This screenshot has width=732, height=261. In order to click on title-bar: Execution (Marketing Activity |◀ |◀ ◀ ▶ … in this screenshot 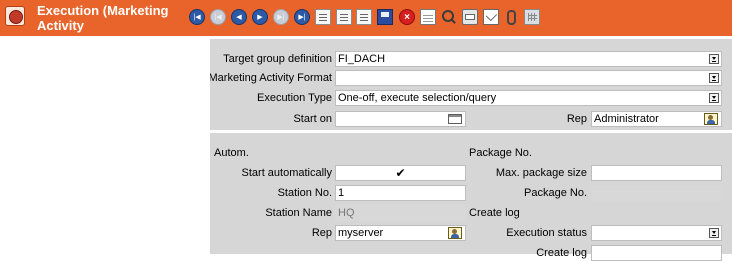, I will do `click(366, 18)`.